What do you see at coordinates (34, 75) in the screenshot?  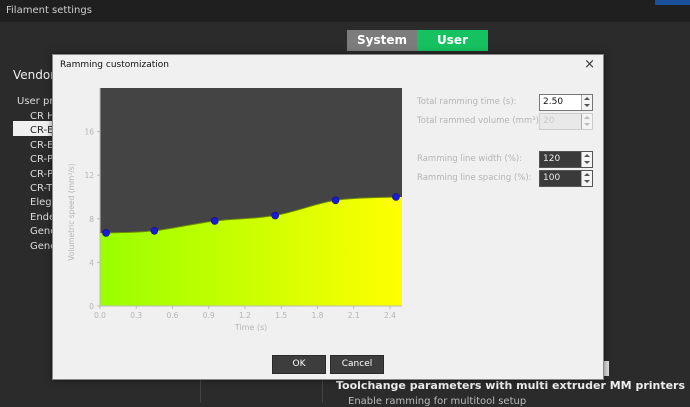 I see `vendor-heading: Vendor` at bounding box center [34, 75].